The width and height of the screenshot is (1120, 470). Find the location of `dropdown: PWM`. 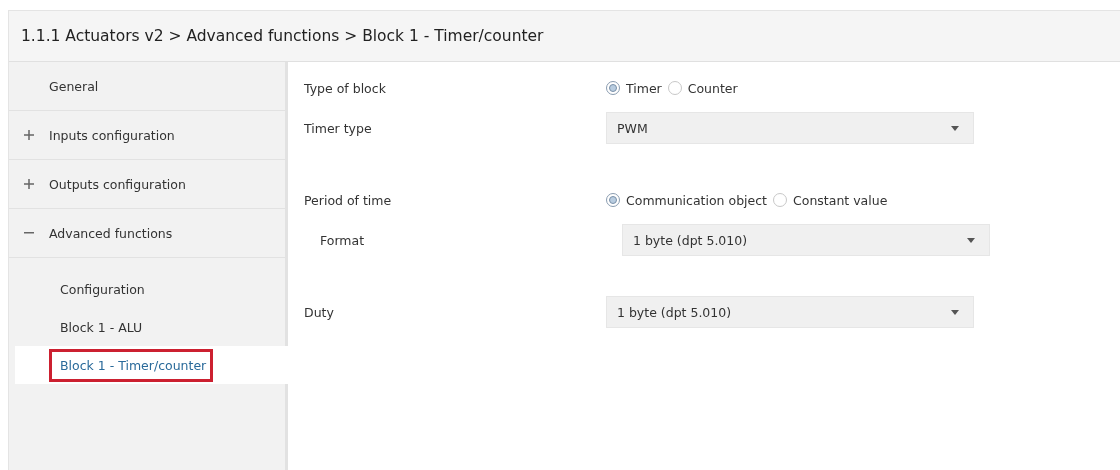

dropdown: PWM is located at coordinates (790, 128).